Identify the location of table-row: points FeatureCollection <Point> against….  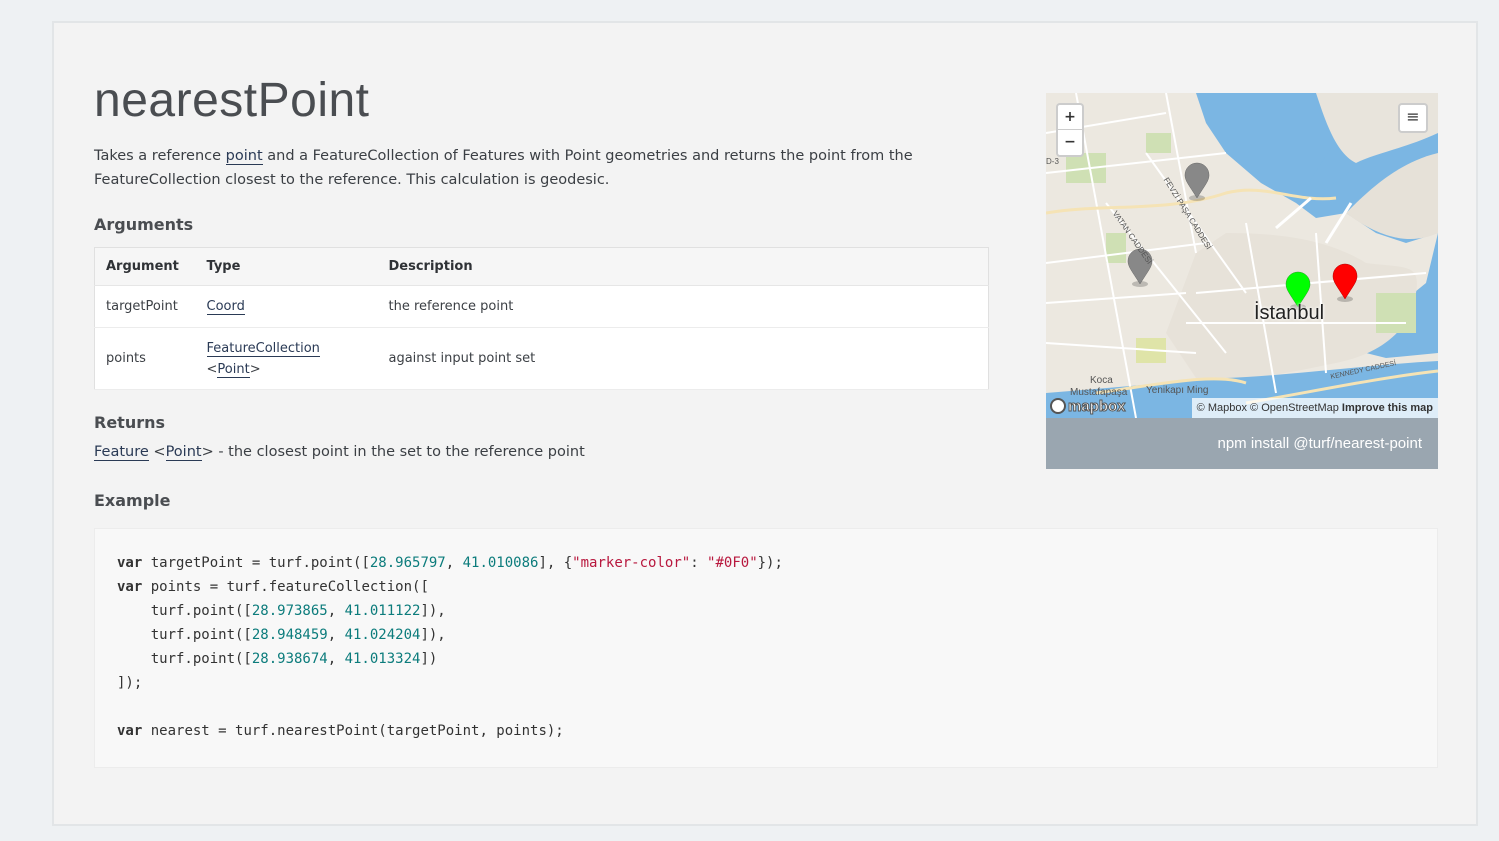
(541, 358).